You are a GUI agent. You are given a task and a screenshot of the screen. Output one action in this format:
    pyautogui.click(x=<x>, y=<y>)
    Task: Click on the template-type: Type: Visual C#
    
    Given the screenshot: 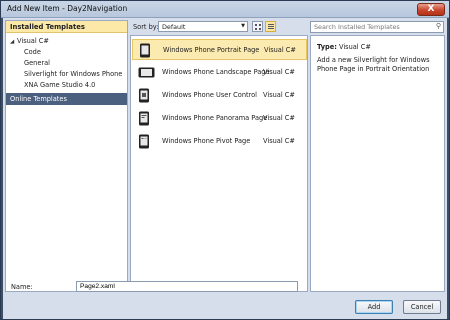 What is the action you would take?
    pyautogui.click(x=344, y=47)
    